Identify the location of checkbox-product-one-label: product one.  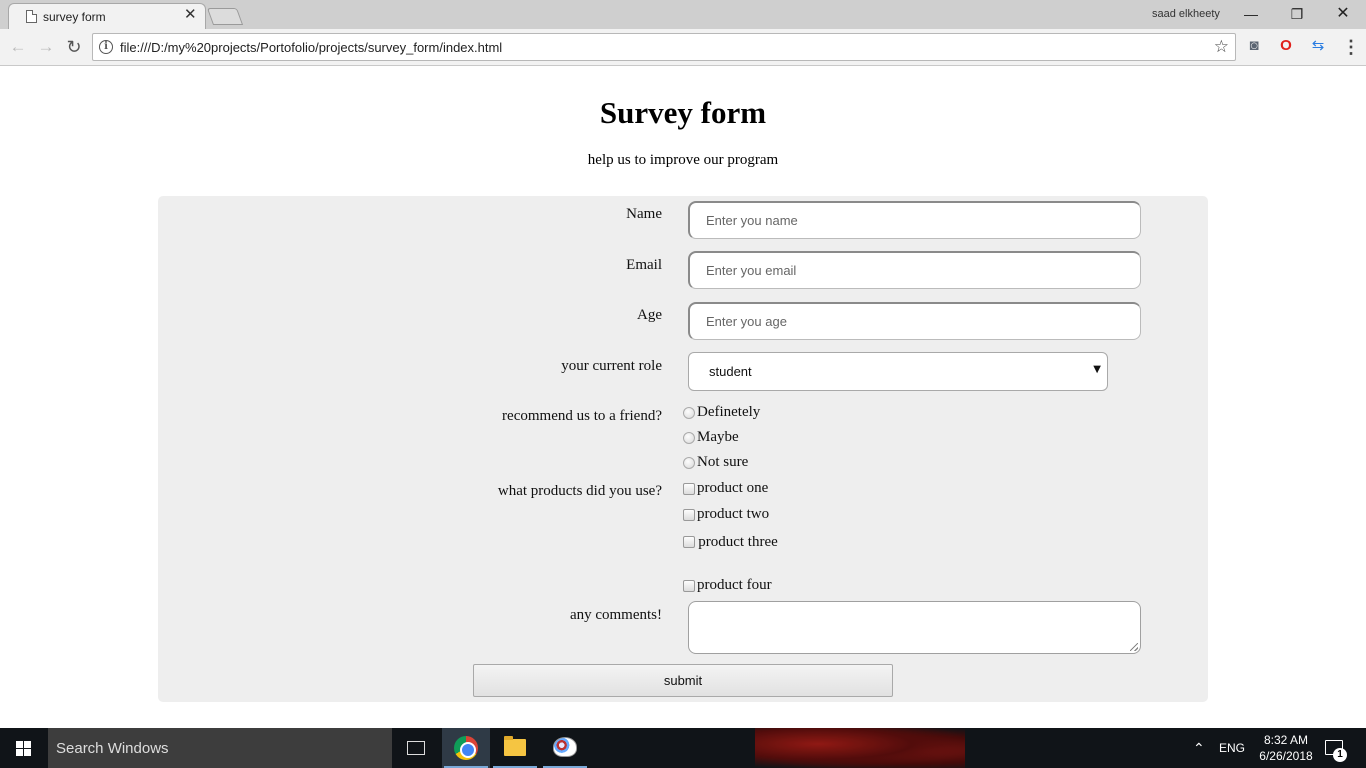
(732, 488).